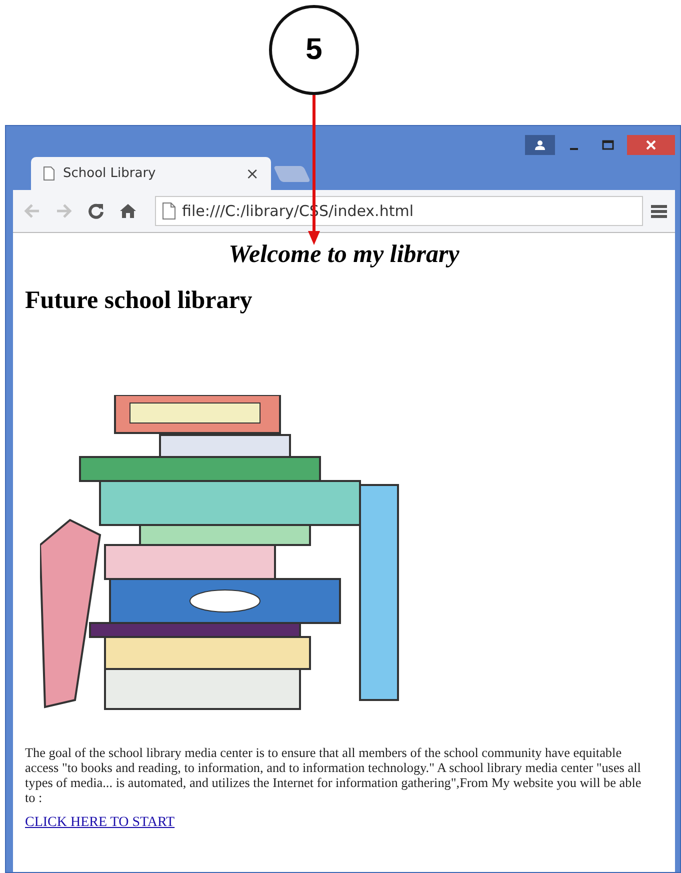  Describe the element at coordinates (344, 255) in the screenshot. I see `welcome-title: Welcome to my library` at that location.